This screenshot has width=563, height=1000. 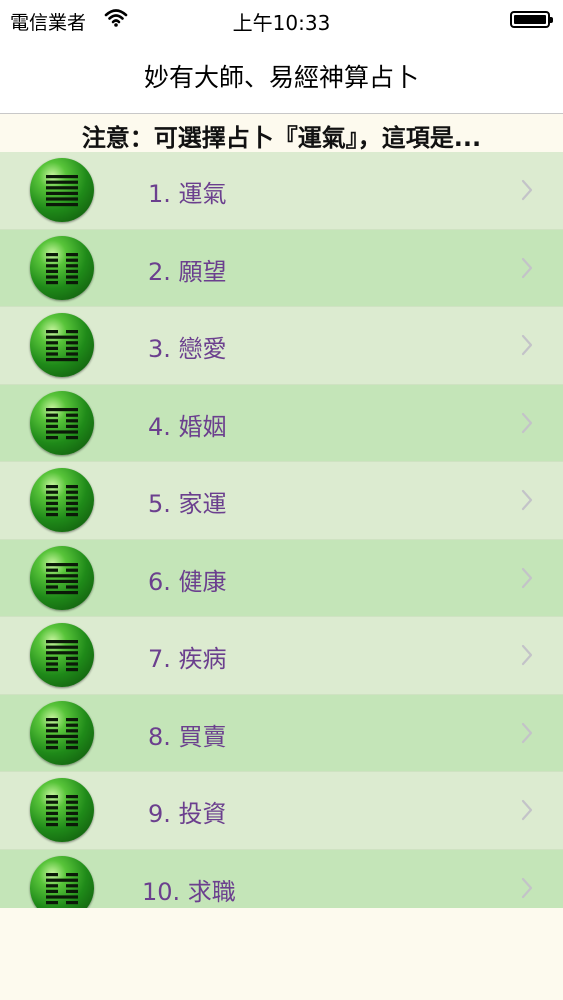 What do you see at coordinates (187, 581) in the screenshot?
I see `list-item-label: 6. 健康` at bounding box center [187, 581].